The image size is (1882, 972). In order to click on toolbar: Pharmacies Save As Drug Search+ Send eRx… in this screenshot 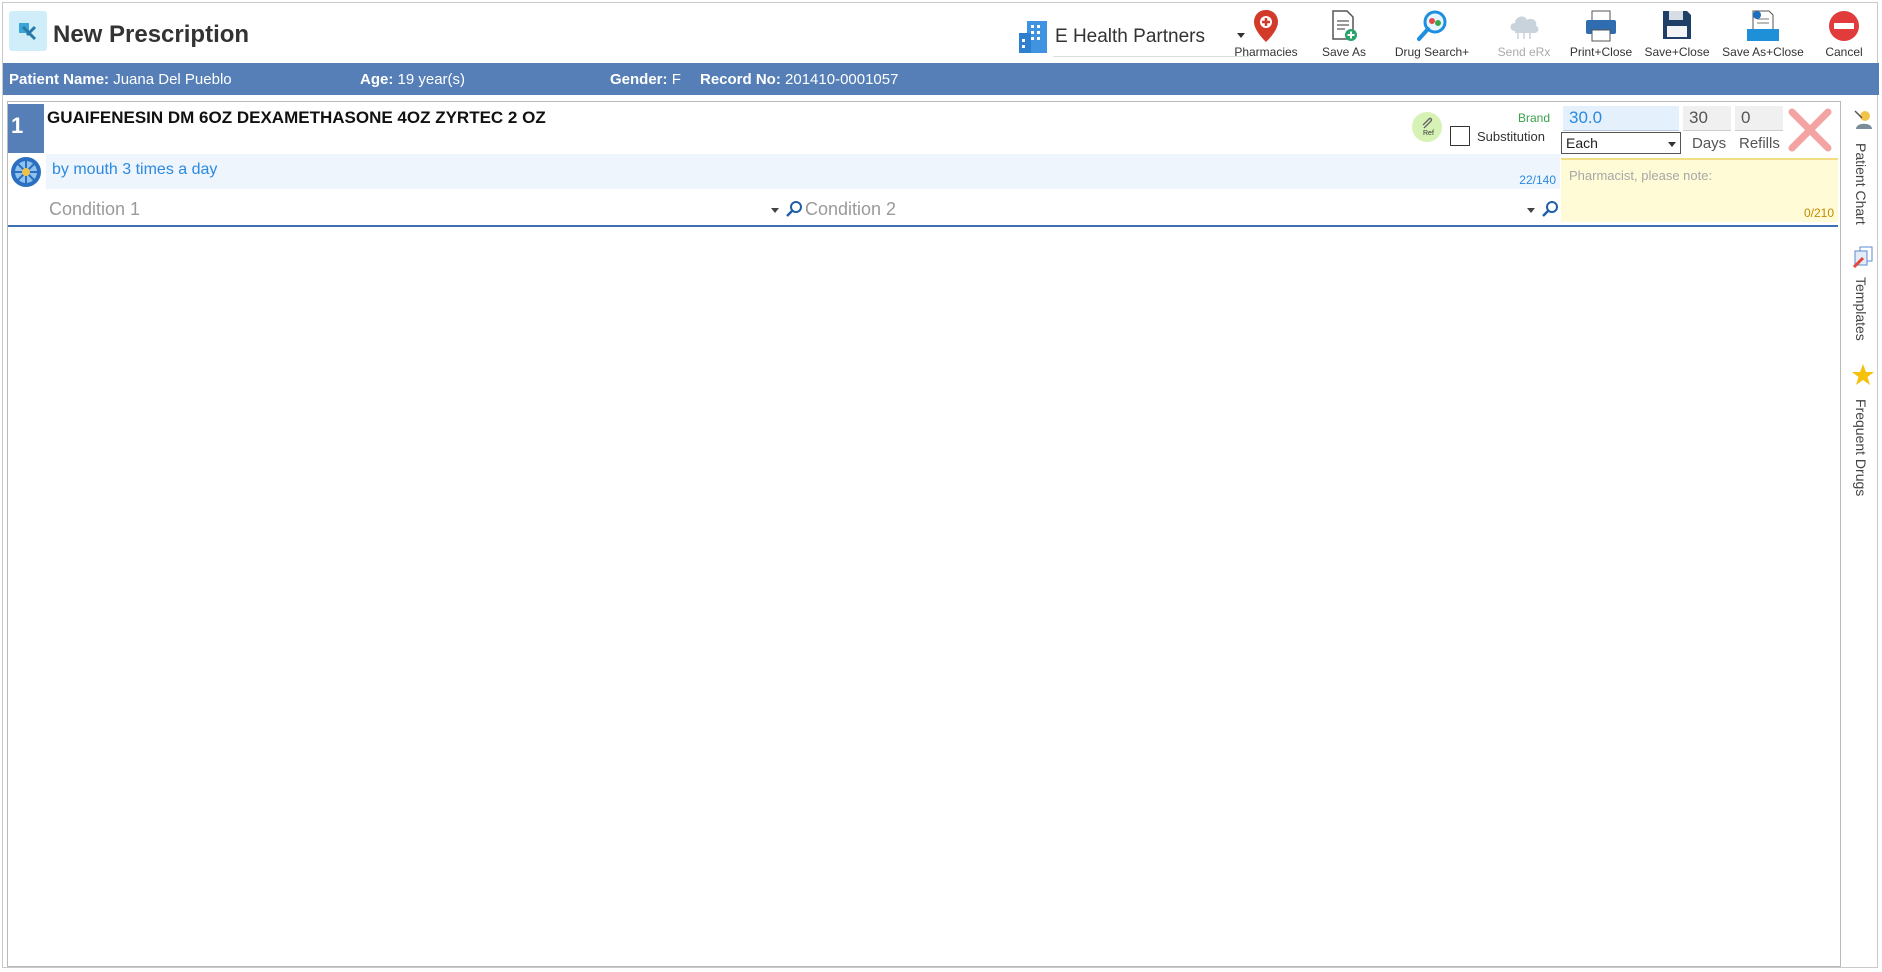, I will do `click(1550, 34)`.